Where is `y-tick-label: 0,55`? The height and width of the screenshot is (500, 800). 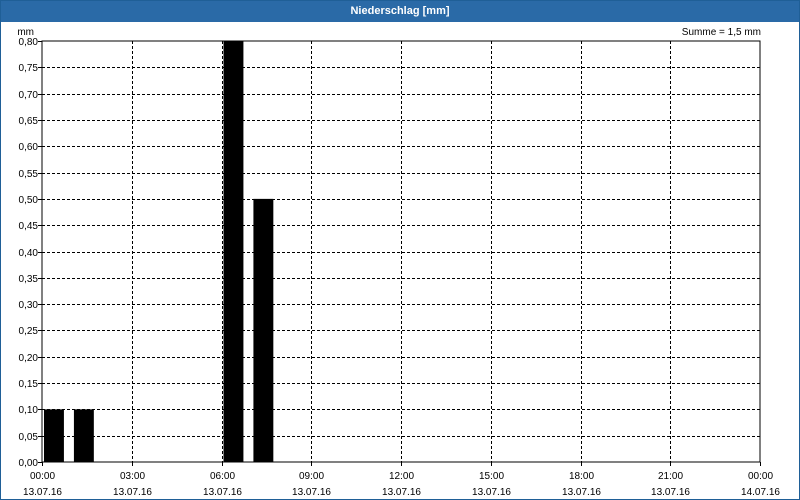
y-tick-label: 0,55 is located at coordinates (29, 174).